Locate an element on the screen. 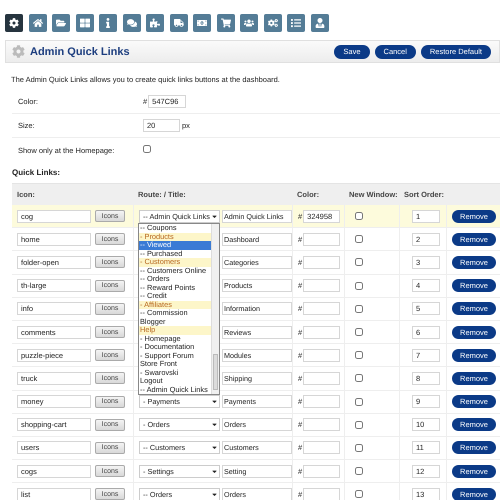 The image size is (500, 500). grid-icon is located at coordinates (85, 23).